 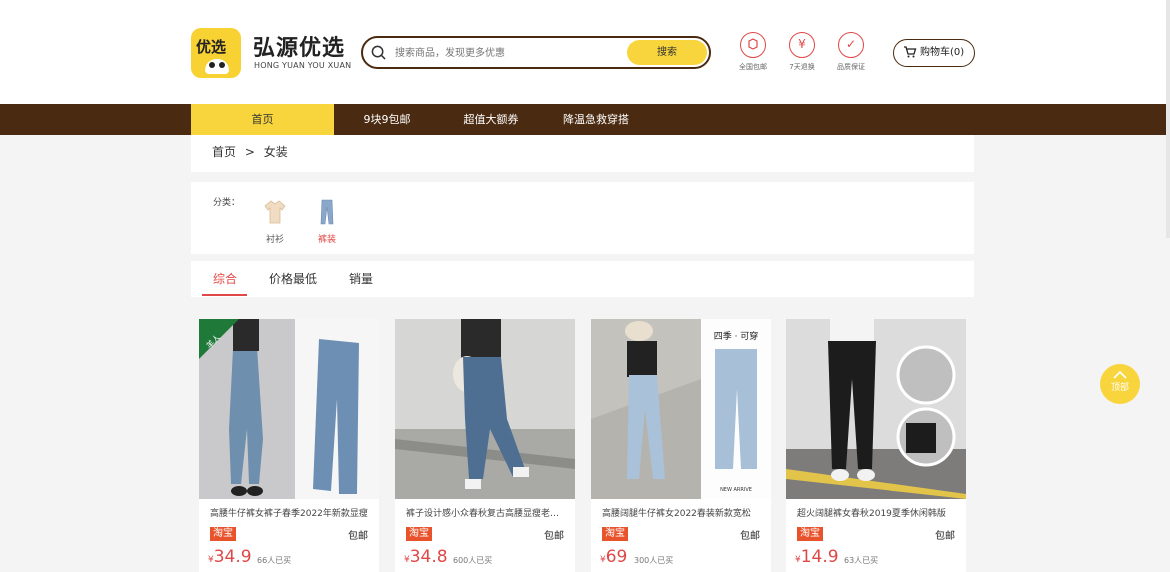 I want to click on category-name: 裤装, so click(x=326, y=240).